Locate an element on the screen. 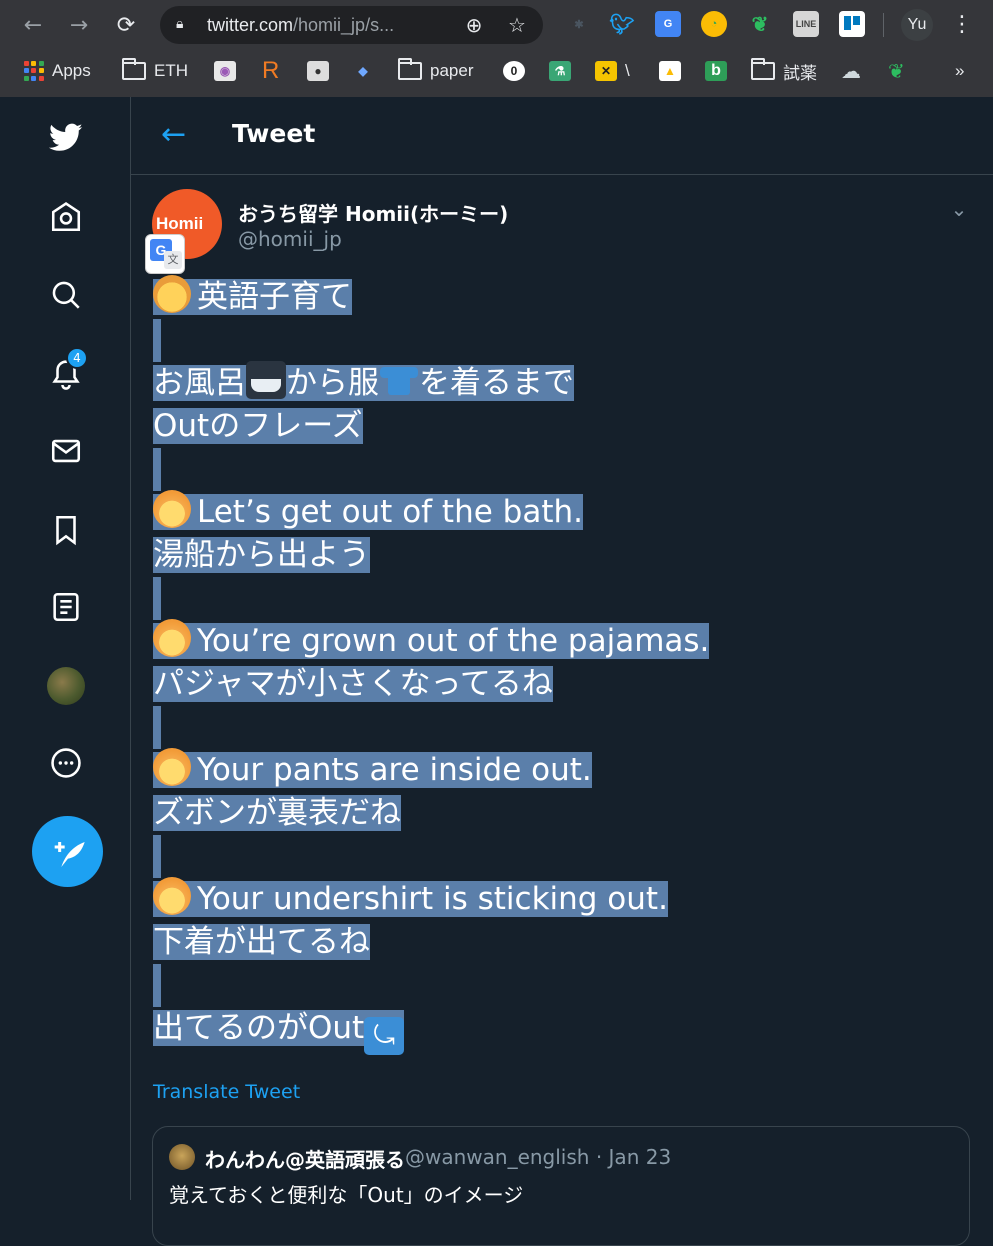 Image resolution: width=993 pixels, height=1246 pixels. star-icon: ☆ is located at coordinates (517, 25).